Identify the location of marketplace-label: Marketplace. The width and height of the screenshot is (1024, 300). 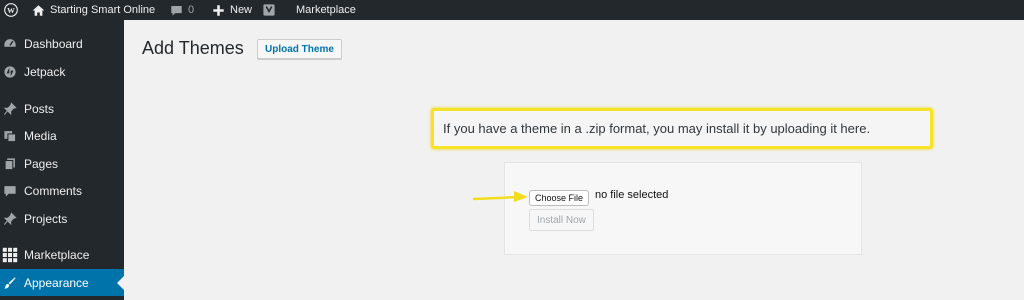
(326, 10).